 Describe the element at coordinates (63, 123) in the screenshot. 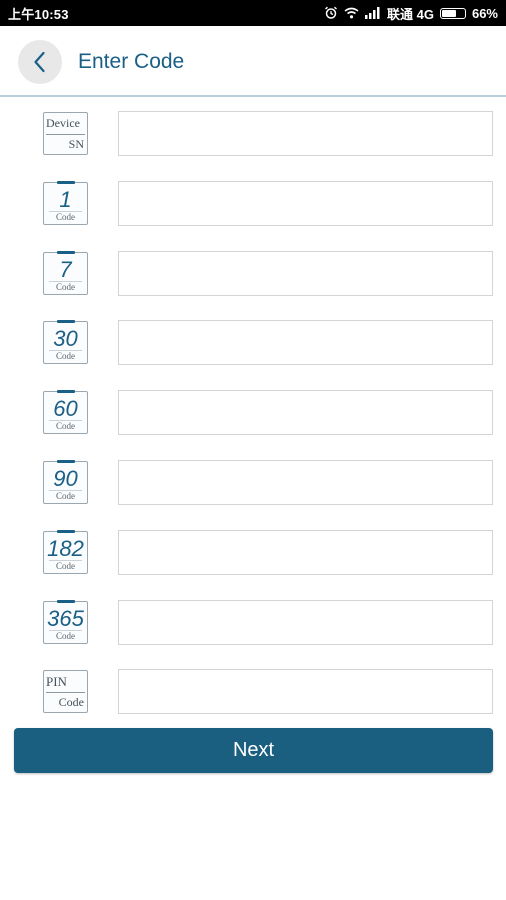

I see `icon-top-label: Device` at that location.